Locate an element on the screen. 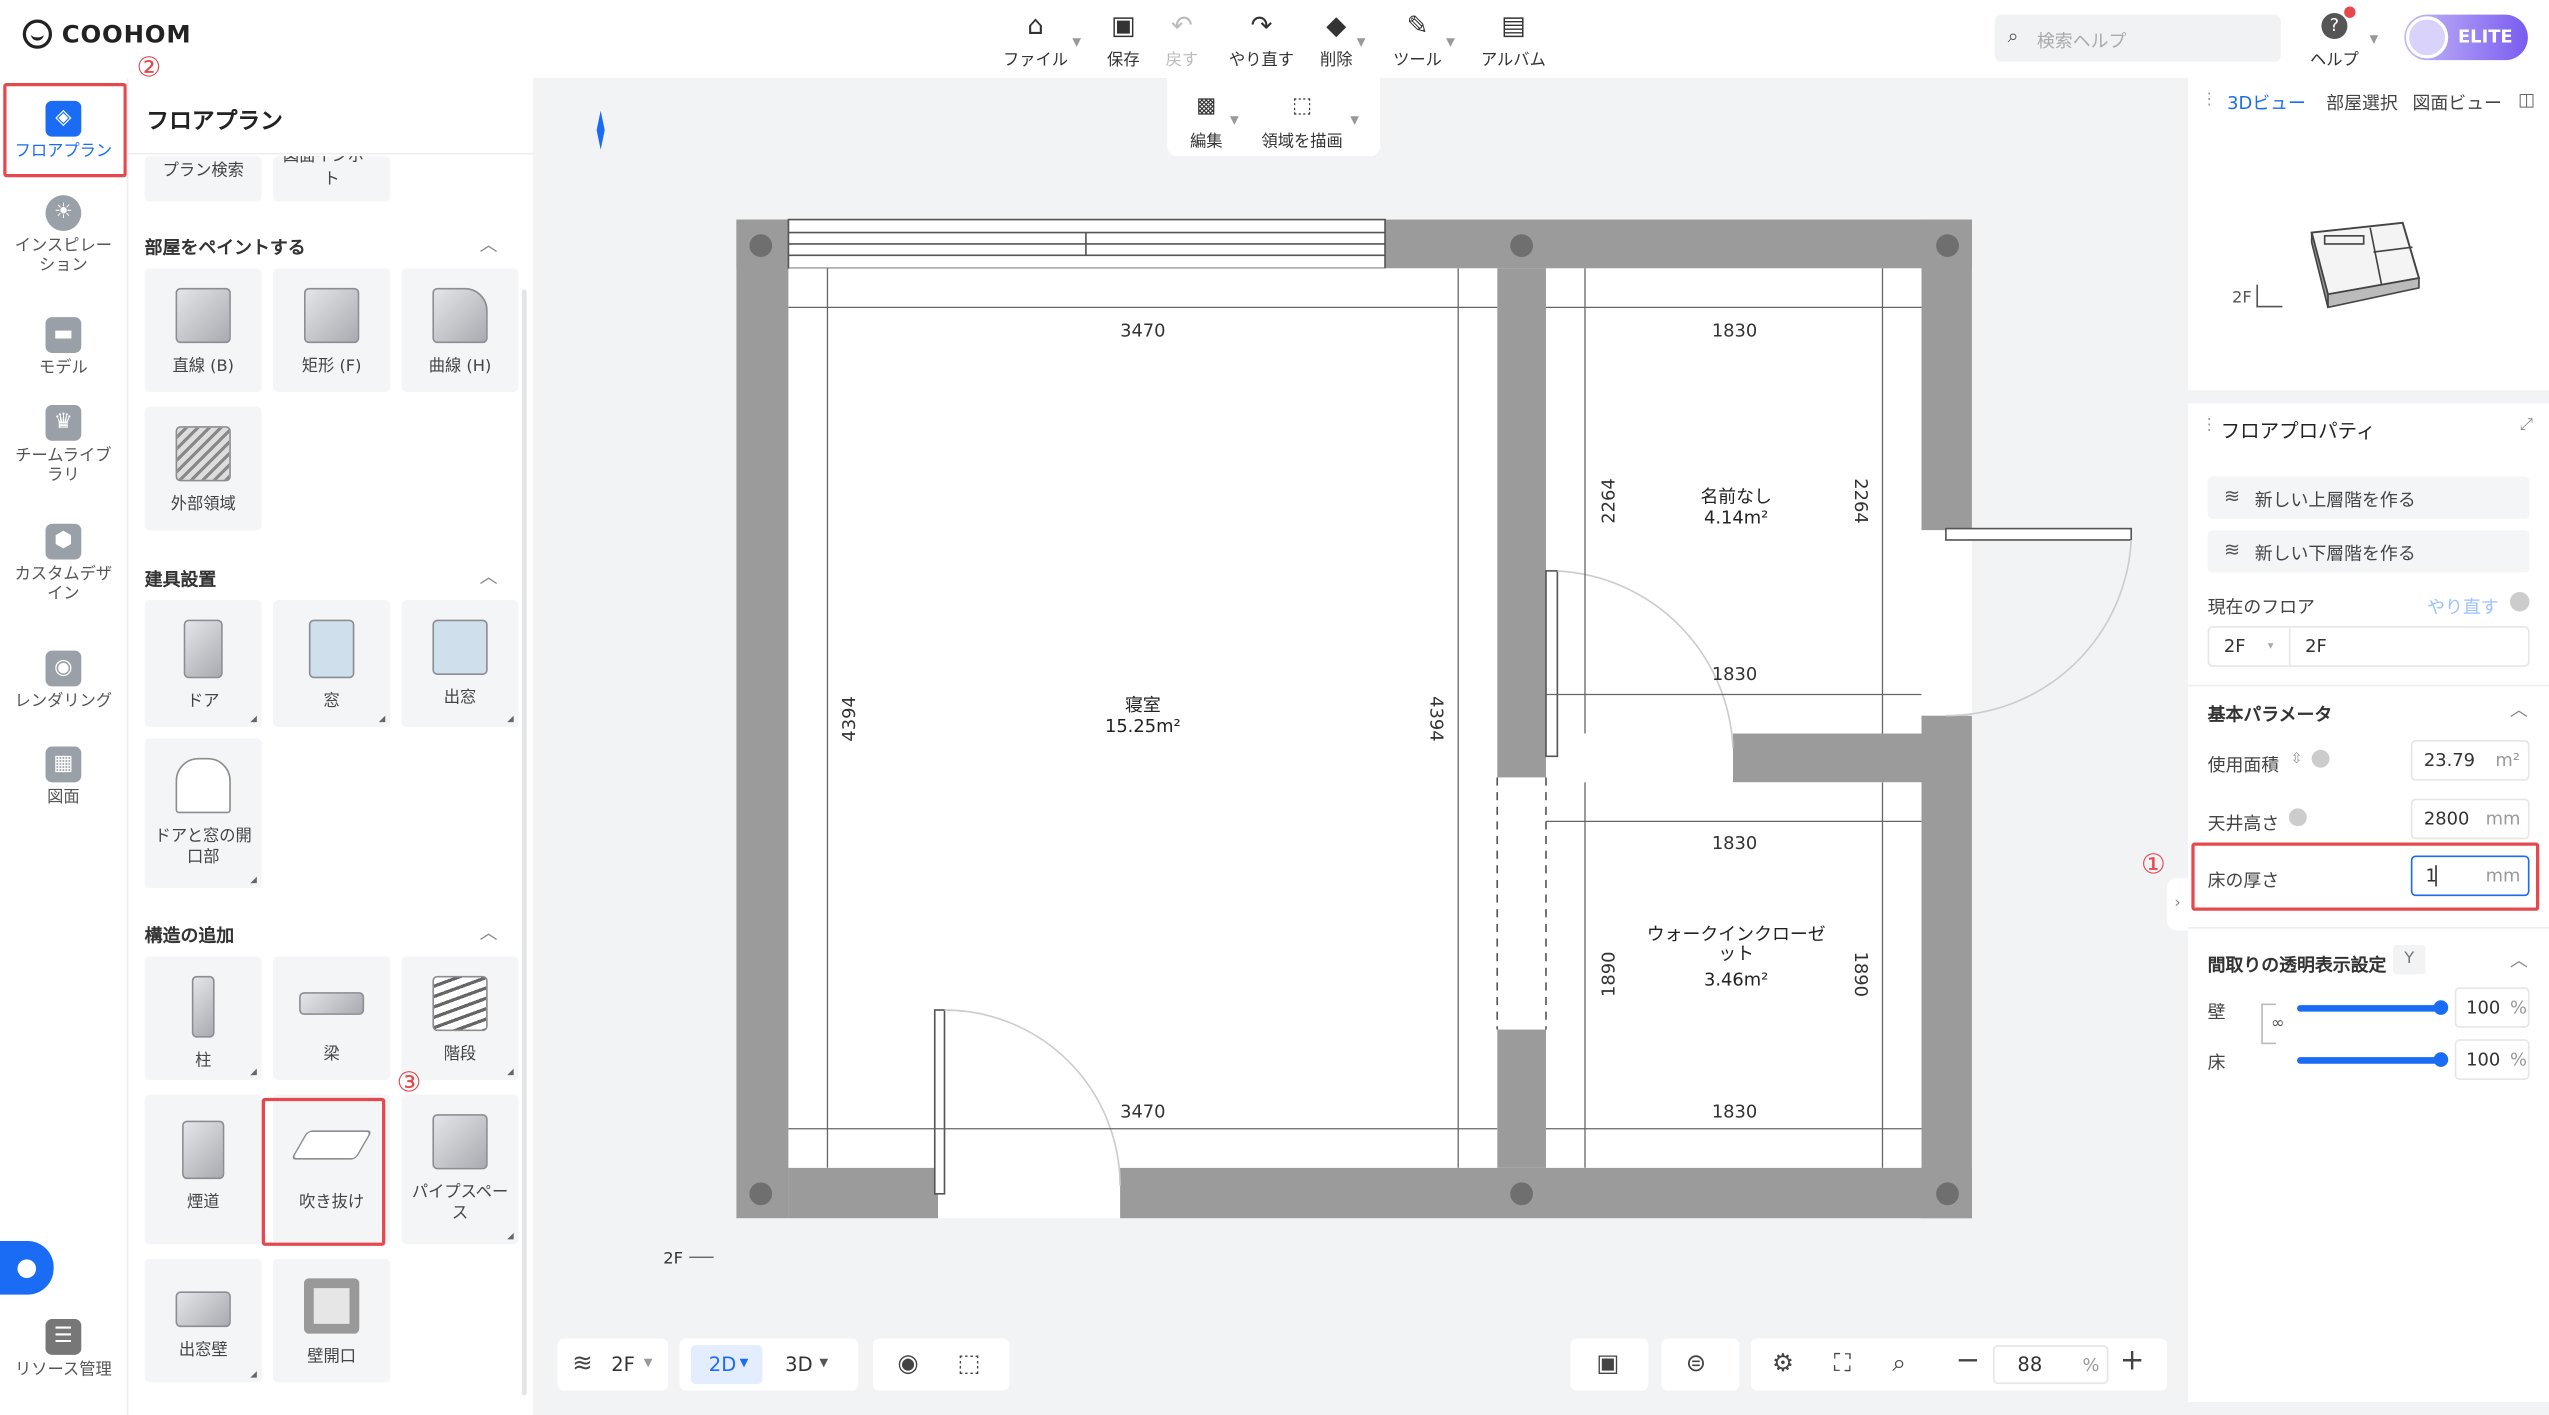  floor-marker: 2F is located at coordinates (673, 1258).